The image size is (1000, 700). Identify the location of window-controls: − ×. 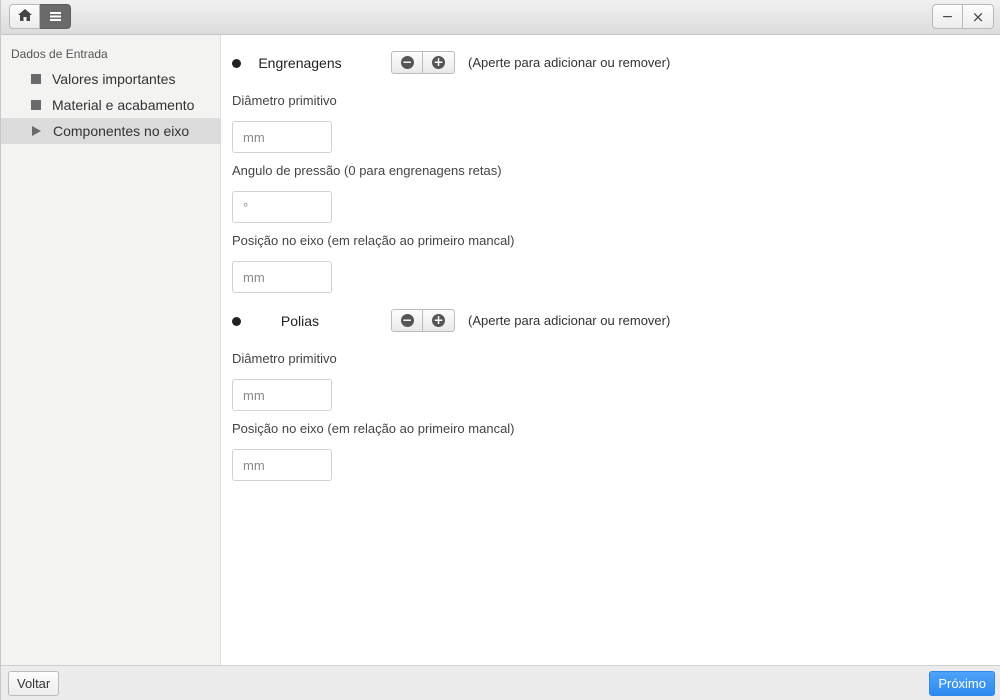
(963, 16).